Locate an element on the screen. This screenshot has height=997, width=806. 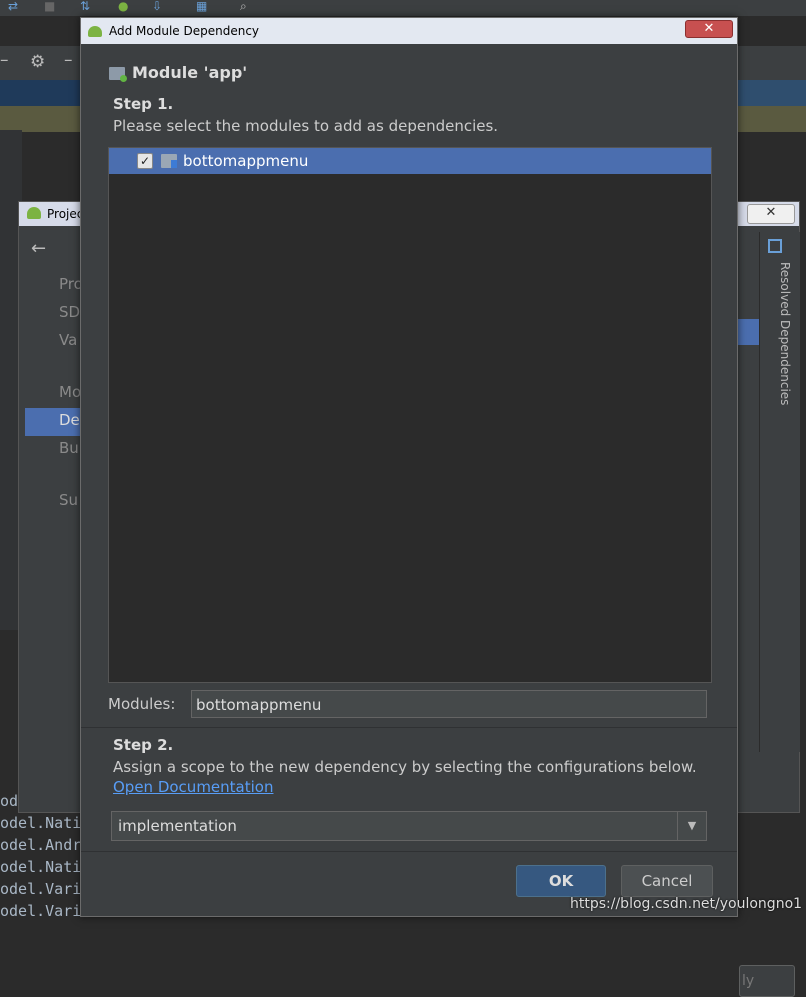
watermark: https://blog.csdn.net/youlongno1 is located at coordinates (686, 904).